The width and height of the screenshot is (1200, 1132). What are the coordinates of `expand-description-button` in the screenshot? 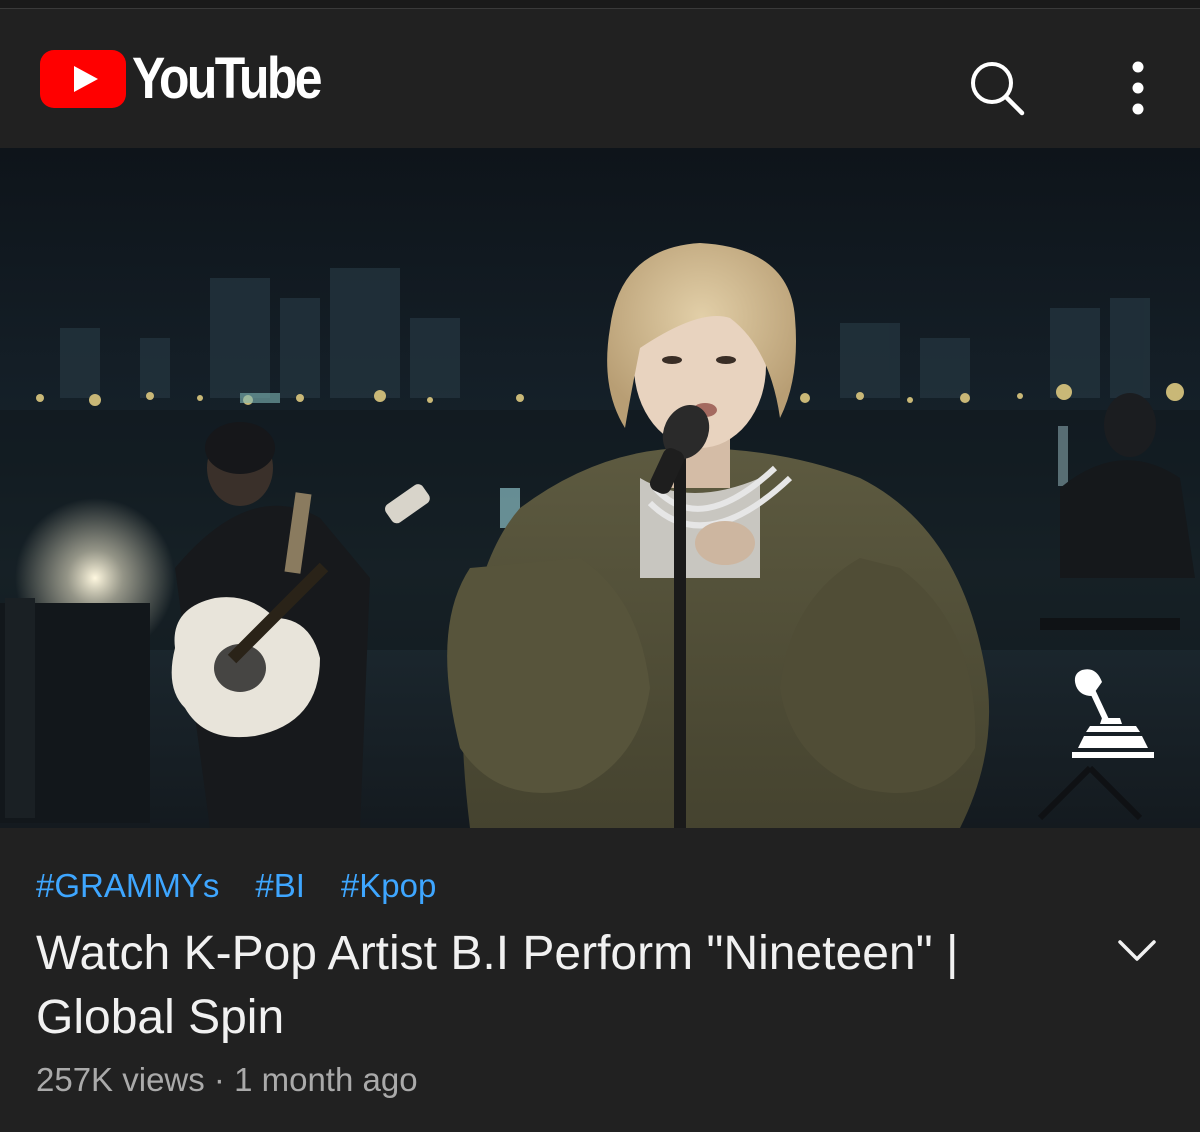 It's located at (1137, 951).